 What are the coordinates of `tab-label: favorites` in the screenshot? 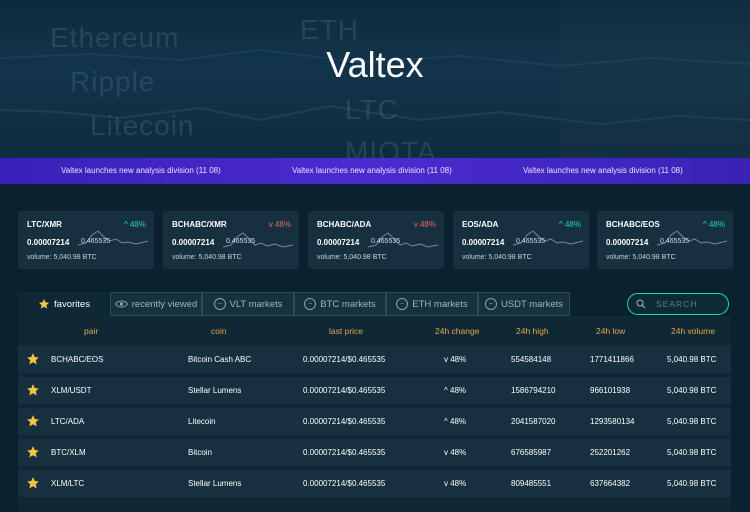 It's located at (72, 304).